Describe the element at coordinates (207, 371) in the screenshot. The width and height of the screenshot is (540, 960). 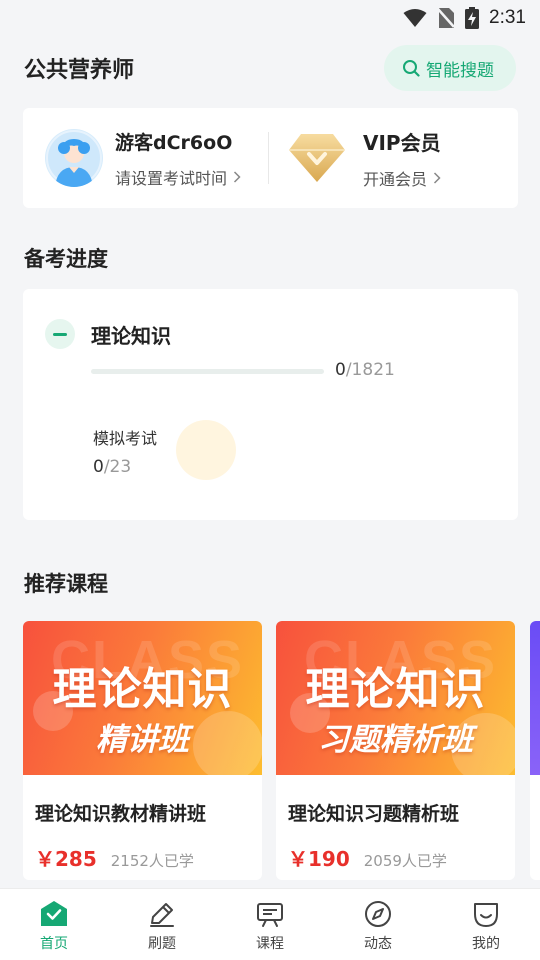
I see `progress-bar` at that location.